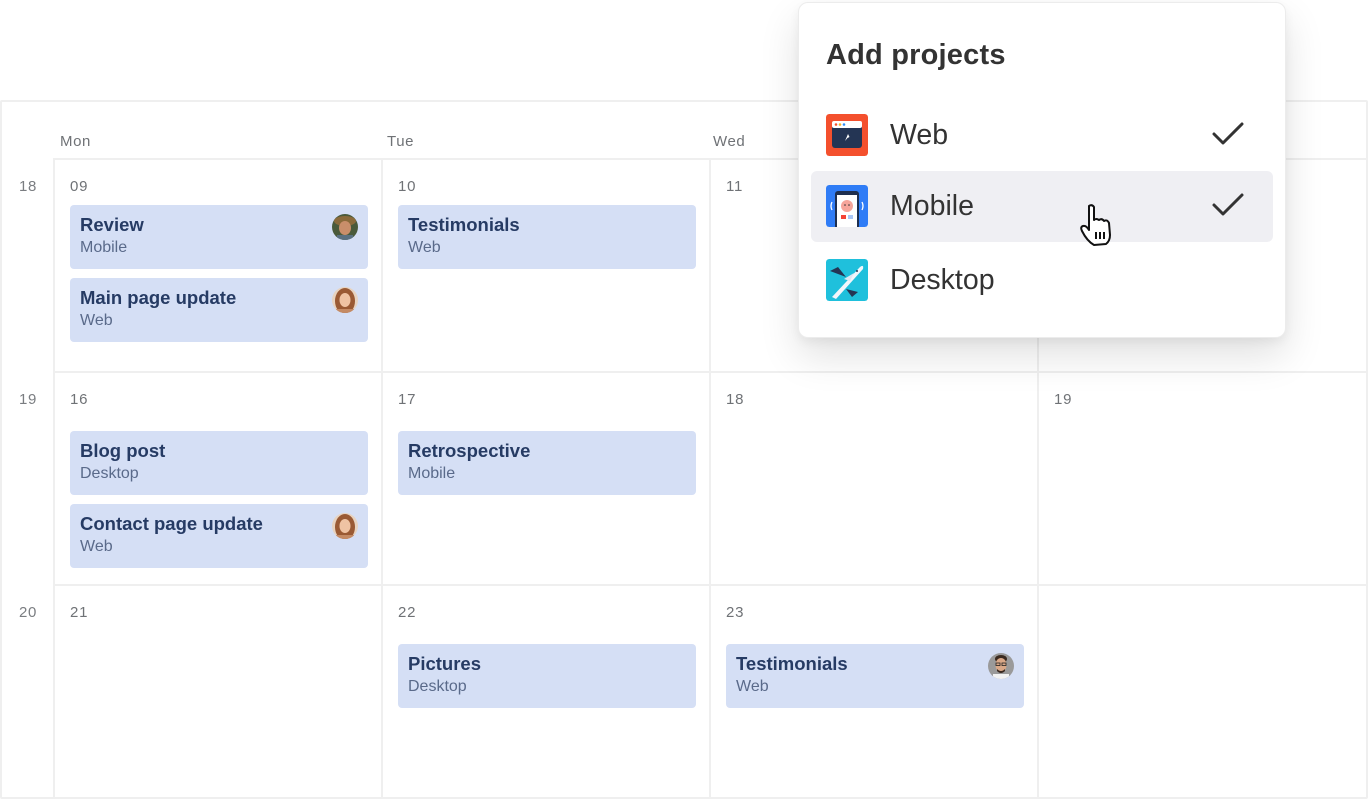 The image size is (1368, 799). Describe the element at coordinates (932, 206) in the screenshot. I see `project-label: Mobile` at that location.